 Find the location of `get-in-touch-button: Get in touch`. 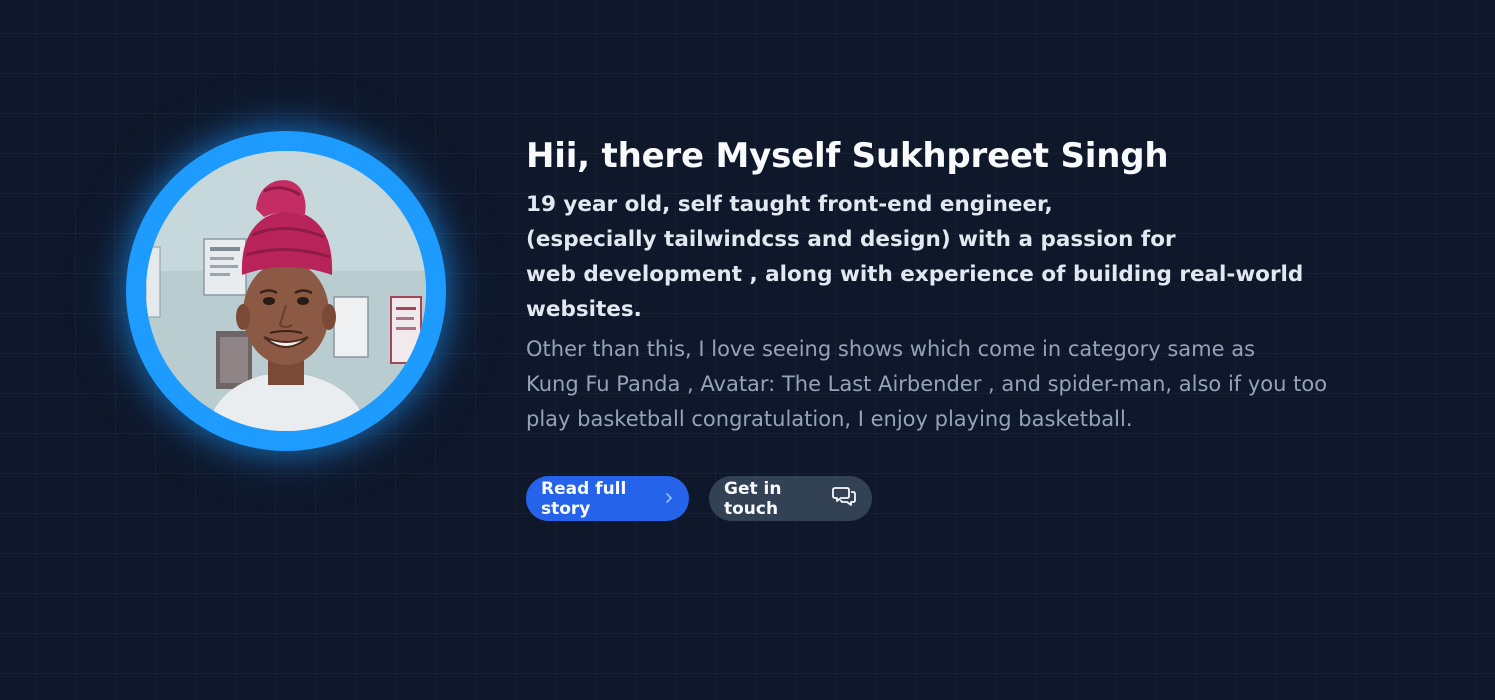

get-in-touch-button: Get in touch is located at coordinates (790, 498).